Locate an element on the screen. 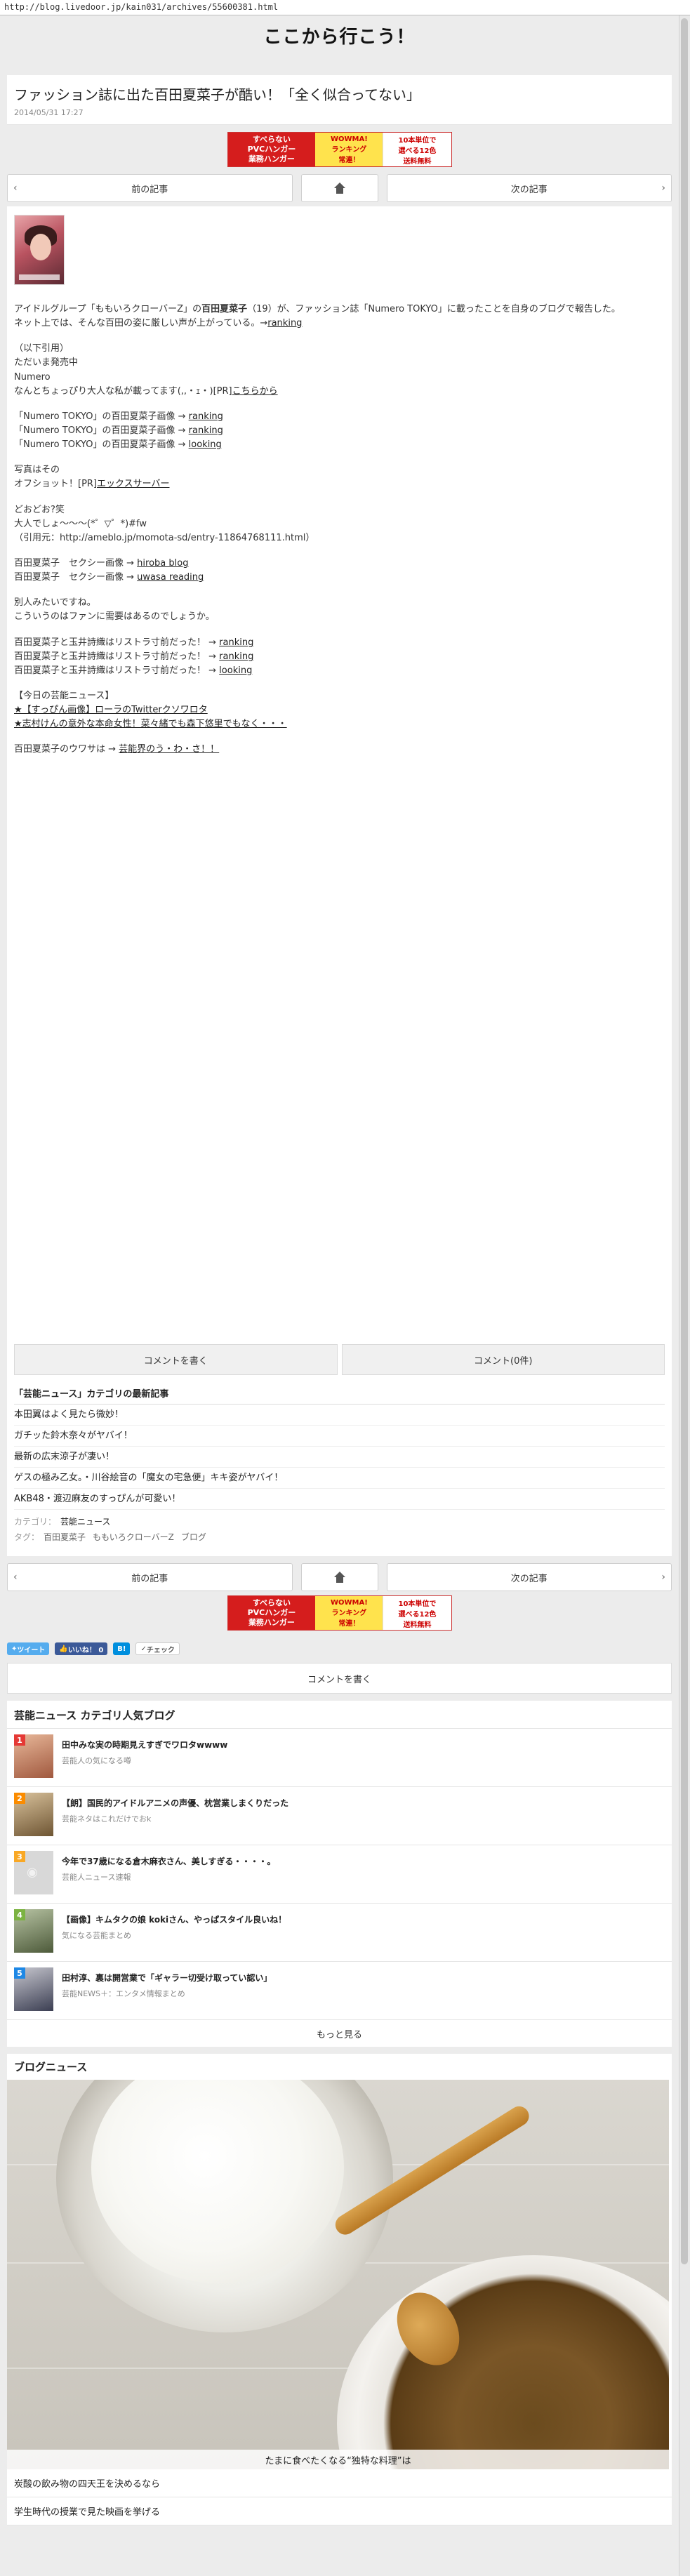 Image resolution: width=690 pixels, height=2576 pixels. ranking-item: 1 田中みな実の時期見えすぎでワロタwwww 芸能人の気になる噂 is located at coordinates (340, 1758).